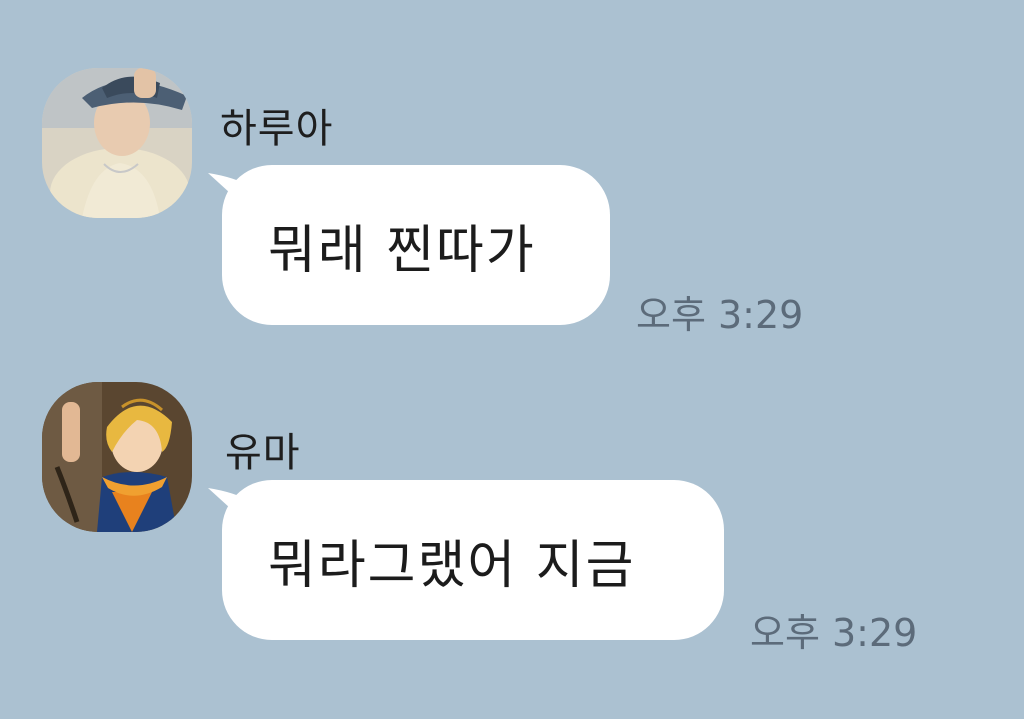 The width and height of the screenshot is (1024, 719). I want to click on message-bubble: 뭐라그랬어 지금, so click(466, 560).